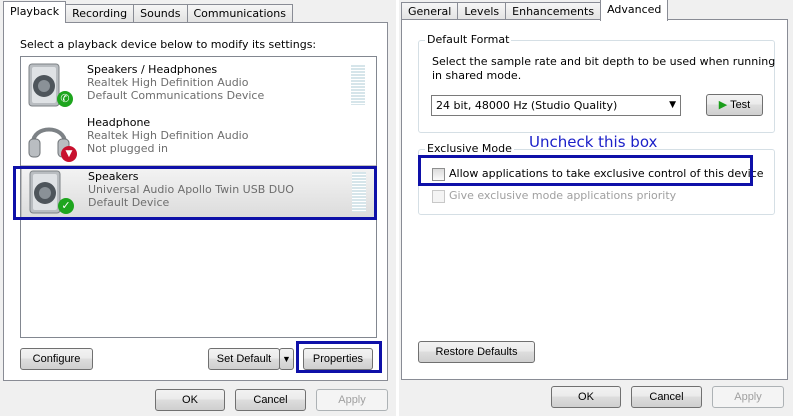  Describe the element at coordinates (477, 75) in the screenshot. I see `description-line: in shared mode.` at that location.